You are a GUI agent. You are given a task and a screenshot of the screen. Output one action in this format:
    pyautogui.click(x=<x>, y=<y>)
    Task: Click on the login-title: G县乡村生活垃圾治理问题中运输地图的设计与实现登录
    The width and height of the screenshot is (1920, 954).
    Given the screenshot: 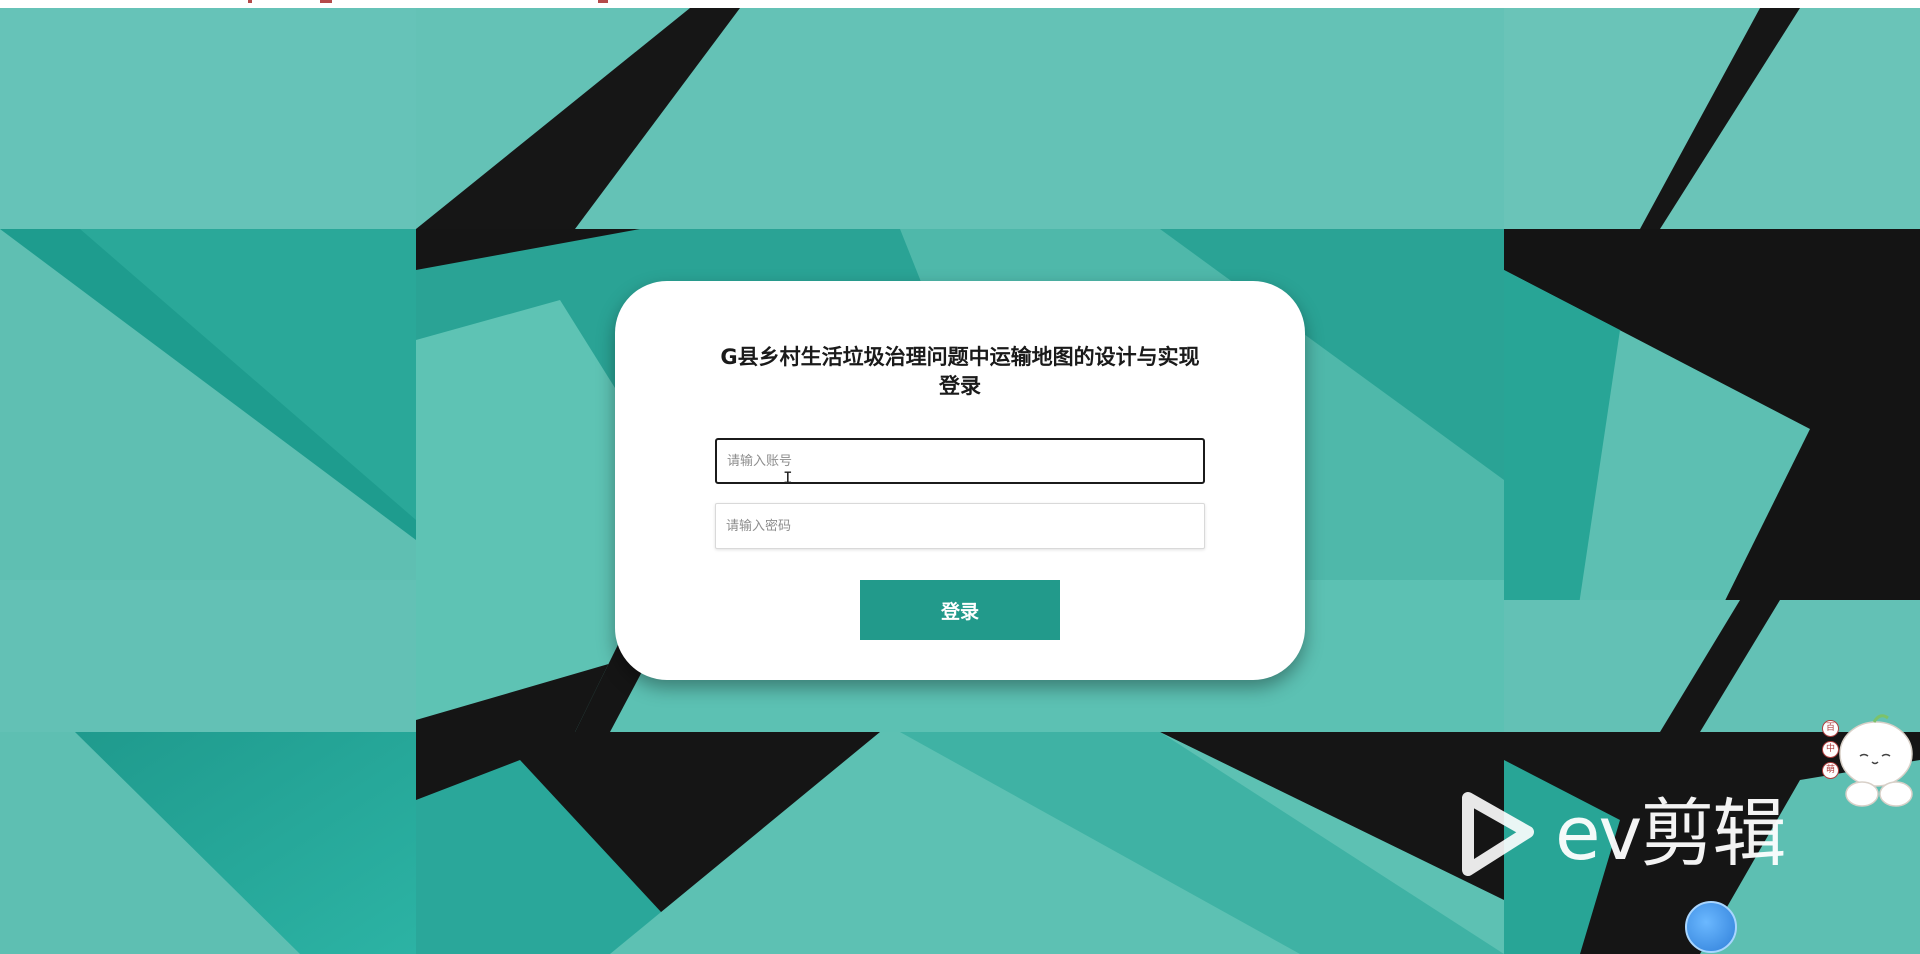 What is the action you would take?
    pyautogui.click(x=960, y=371)
    